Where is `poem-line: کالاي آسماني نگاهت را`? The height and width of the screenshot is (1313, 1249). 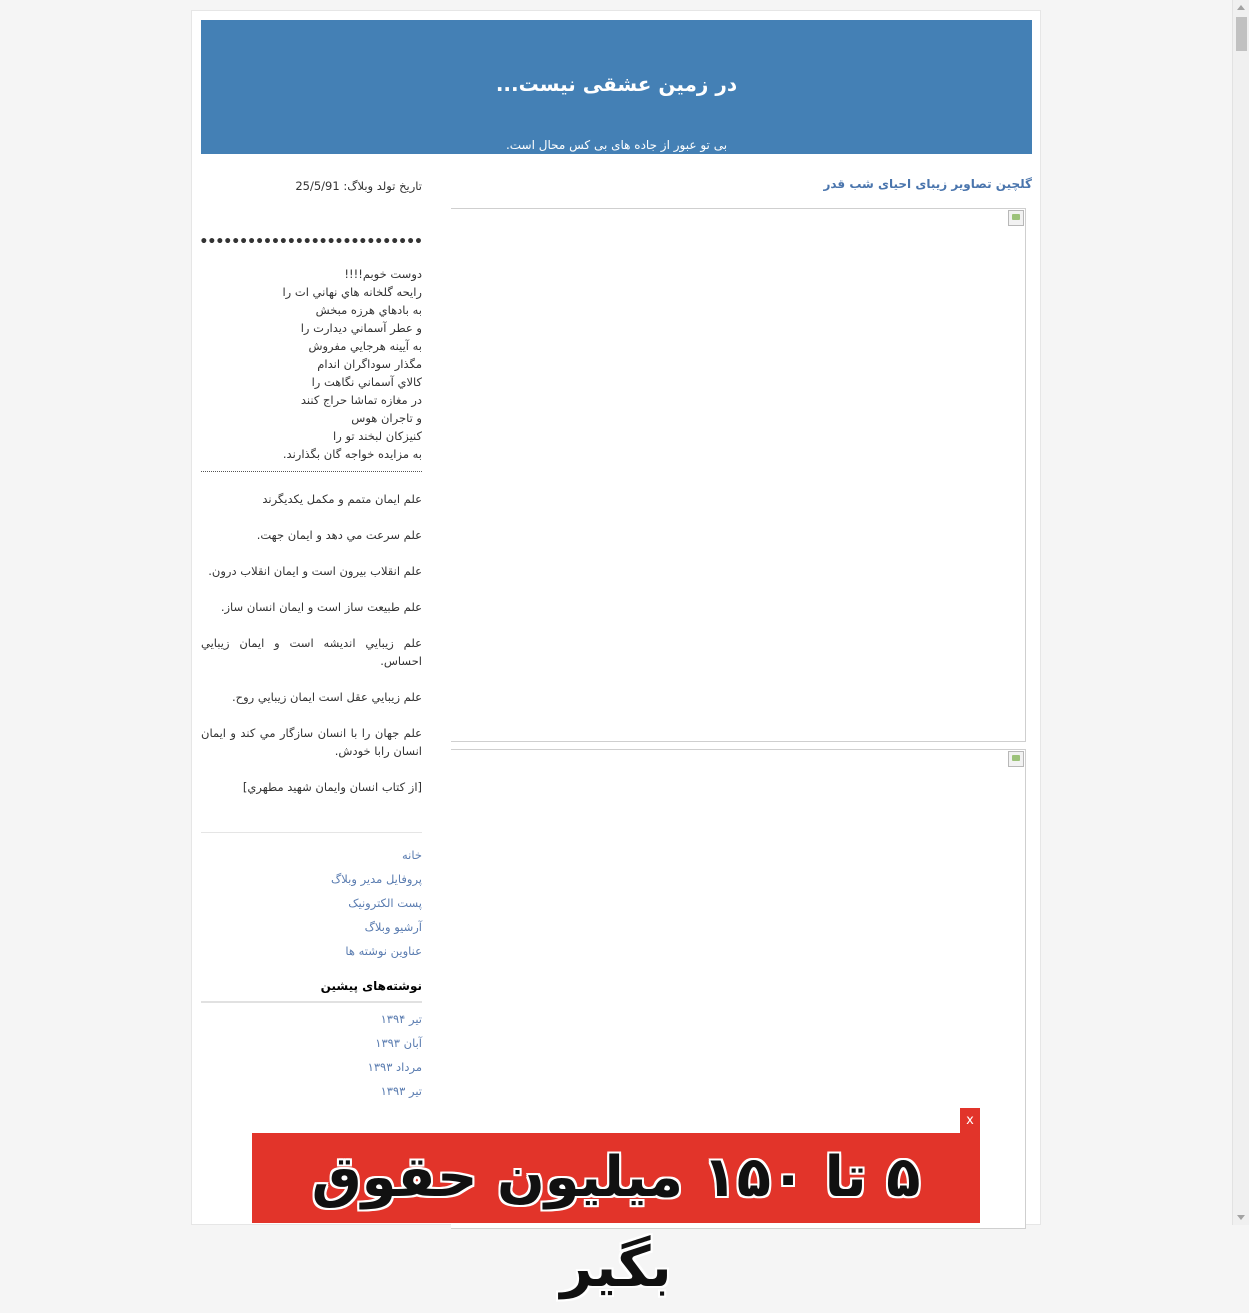 poem-line: کالاي آسماني نگاهت را is located at coordinates (366, 382).